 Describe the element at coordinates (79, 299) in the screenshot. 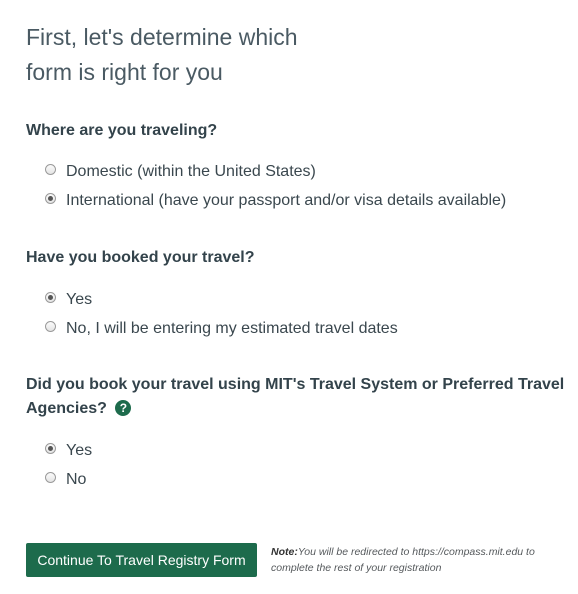

I see `option-booked-yes-label: Yes` at that location.